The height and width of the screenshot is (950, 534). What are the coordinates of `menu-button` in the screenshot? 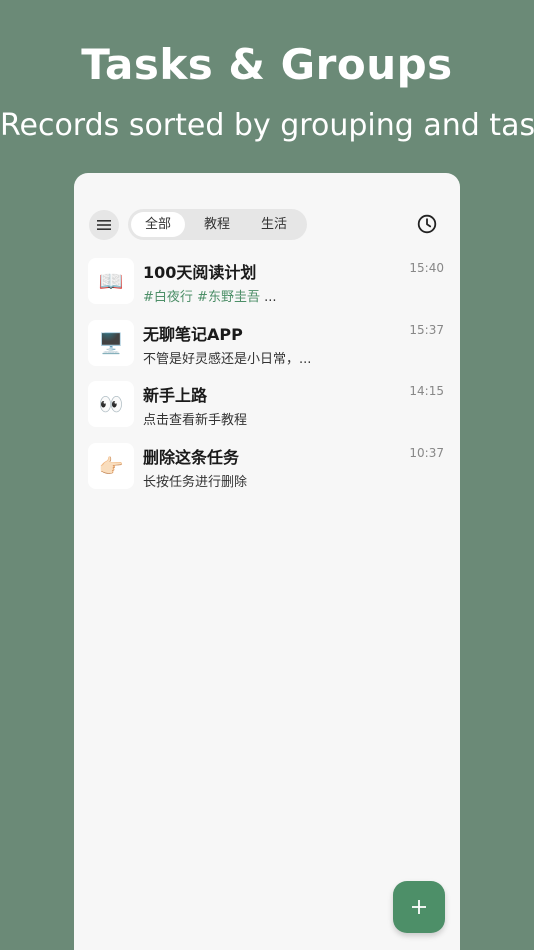 It's located at (104, 225).